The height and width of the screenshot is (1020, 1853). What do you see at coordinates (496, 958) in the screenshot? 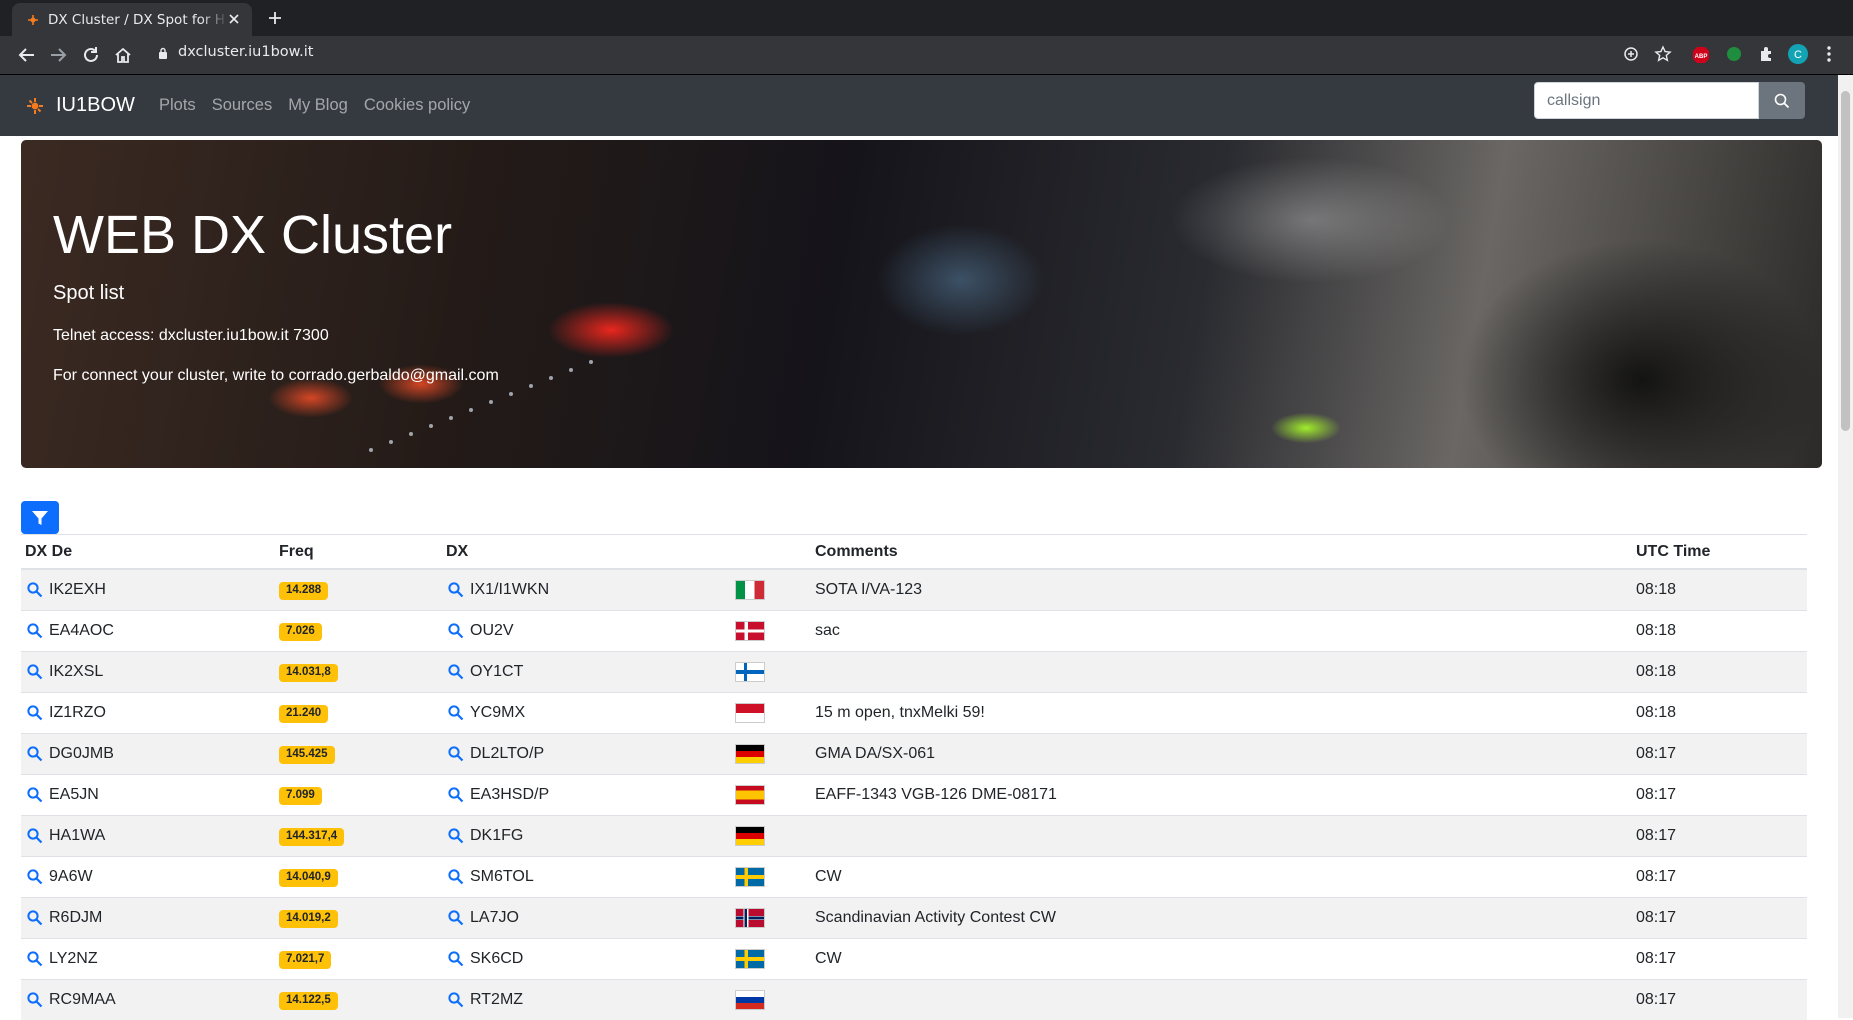
I see `dx-callsign: SK6CD` at bounding box center [496, 958].